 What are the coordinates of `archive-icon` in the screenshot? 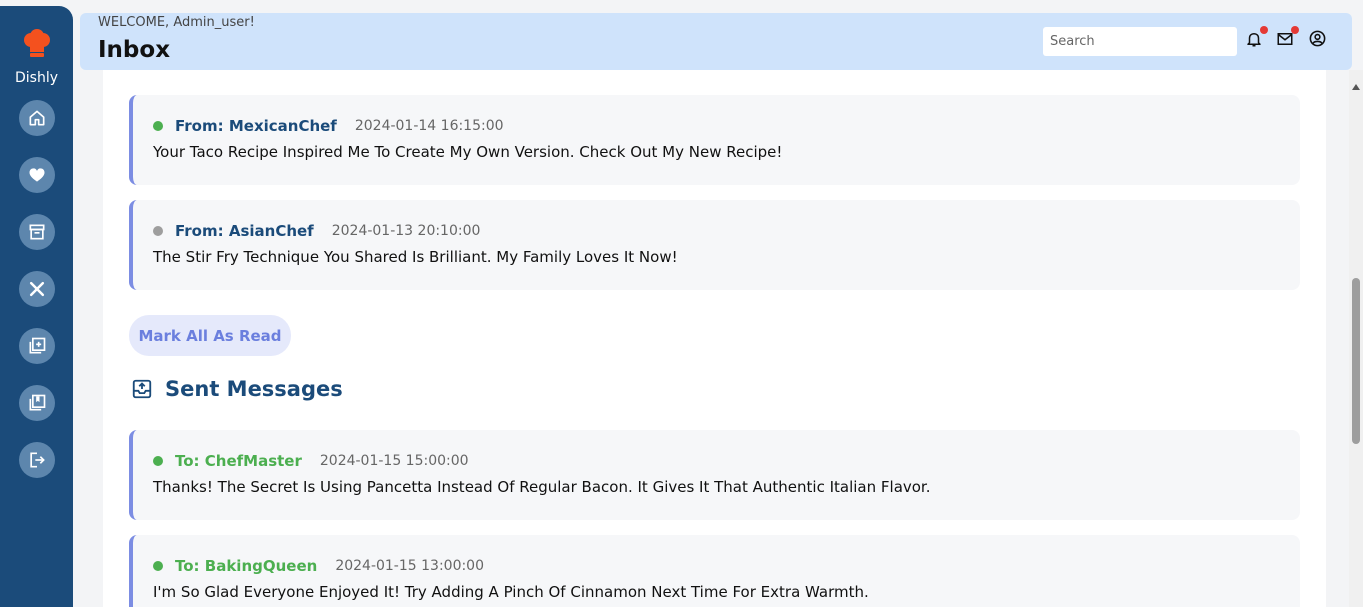 It's located at (36, 232).